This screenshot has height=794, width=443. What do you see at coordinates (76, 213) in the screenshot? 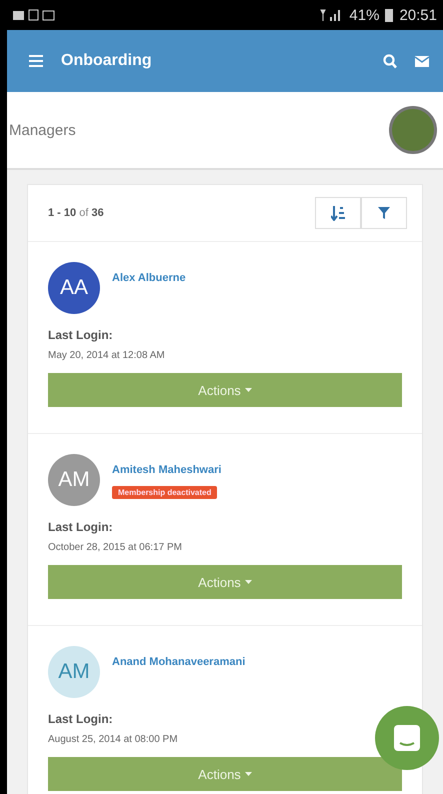
I see `result-count: 1 - 10 of 36` at bounding box center [76, 213].